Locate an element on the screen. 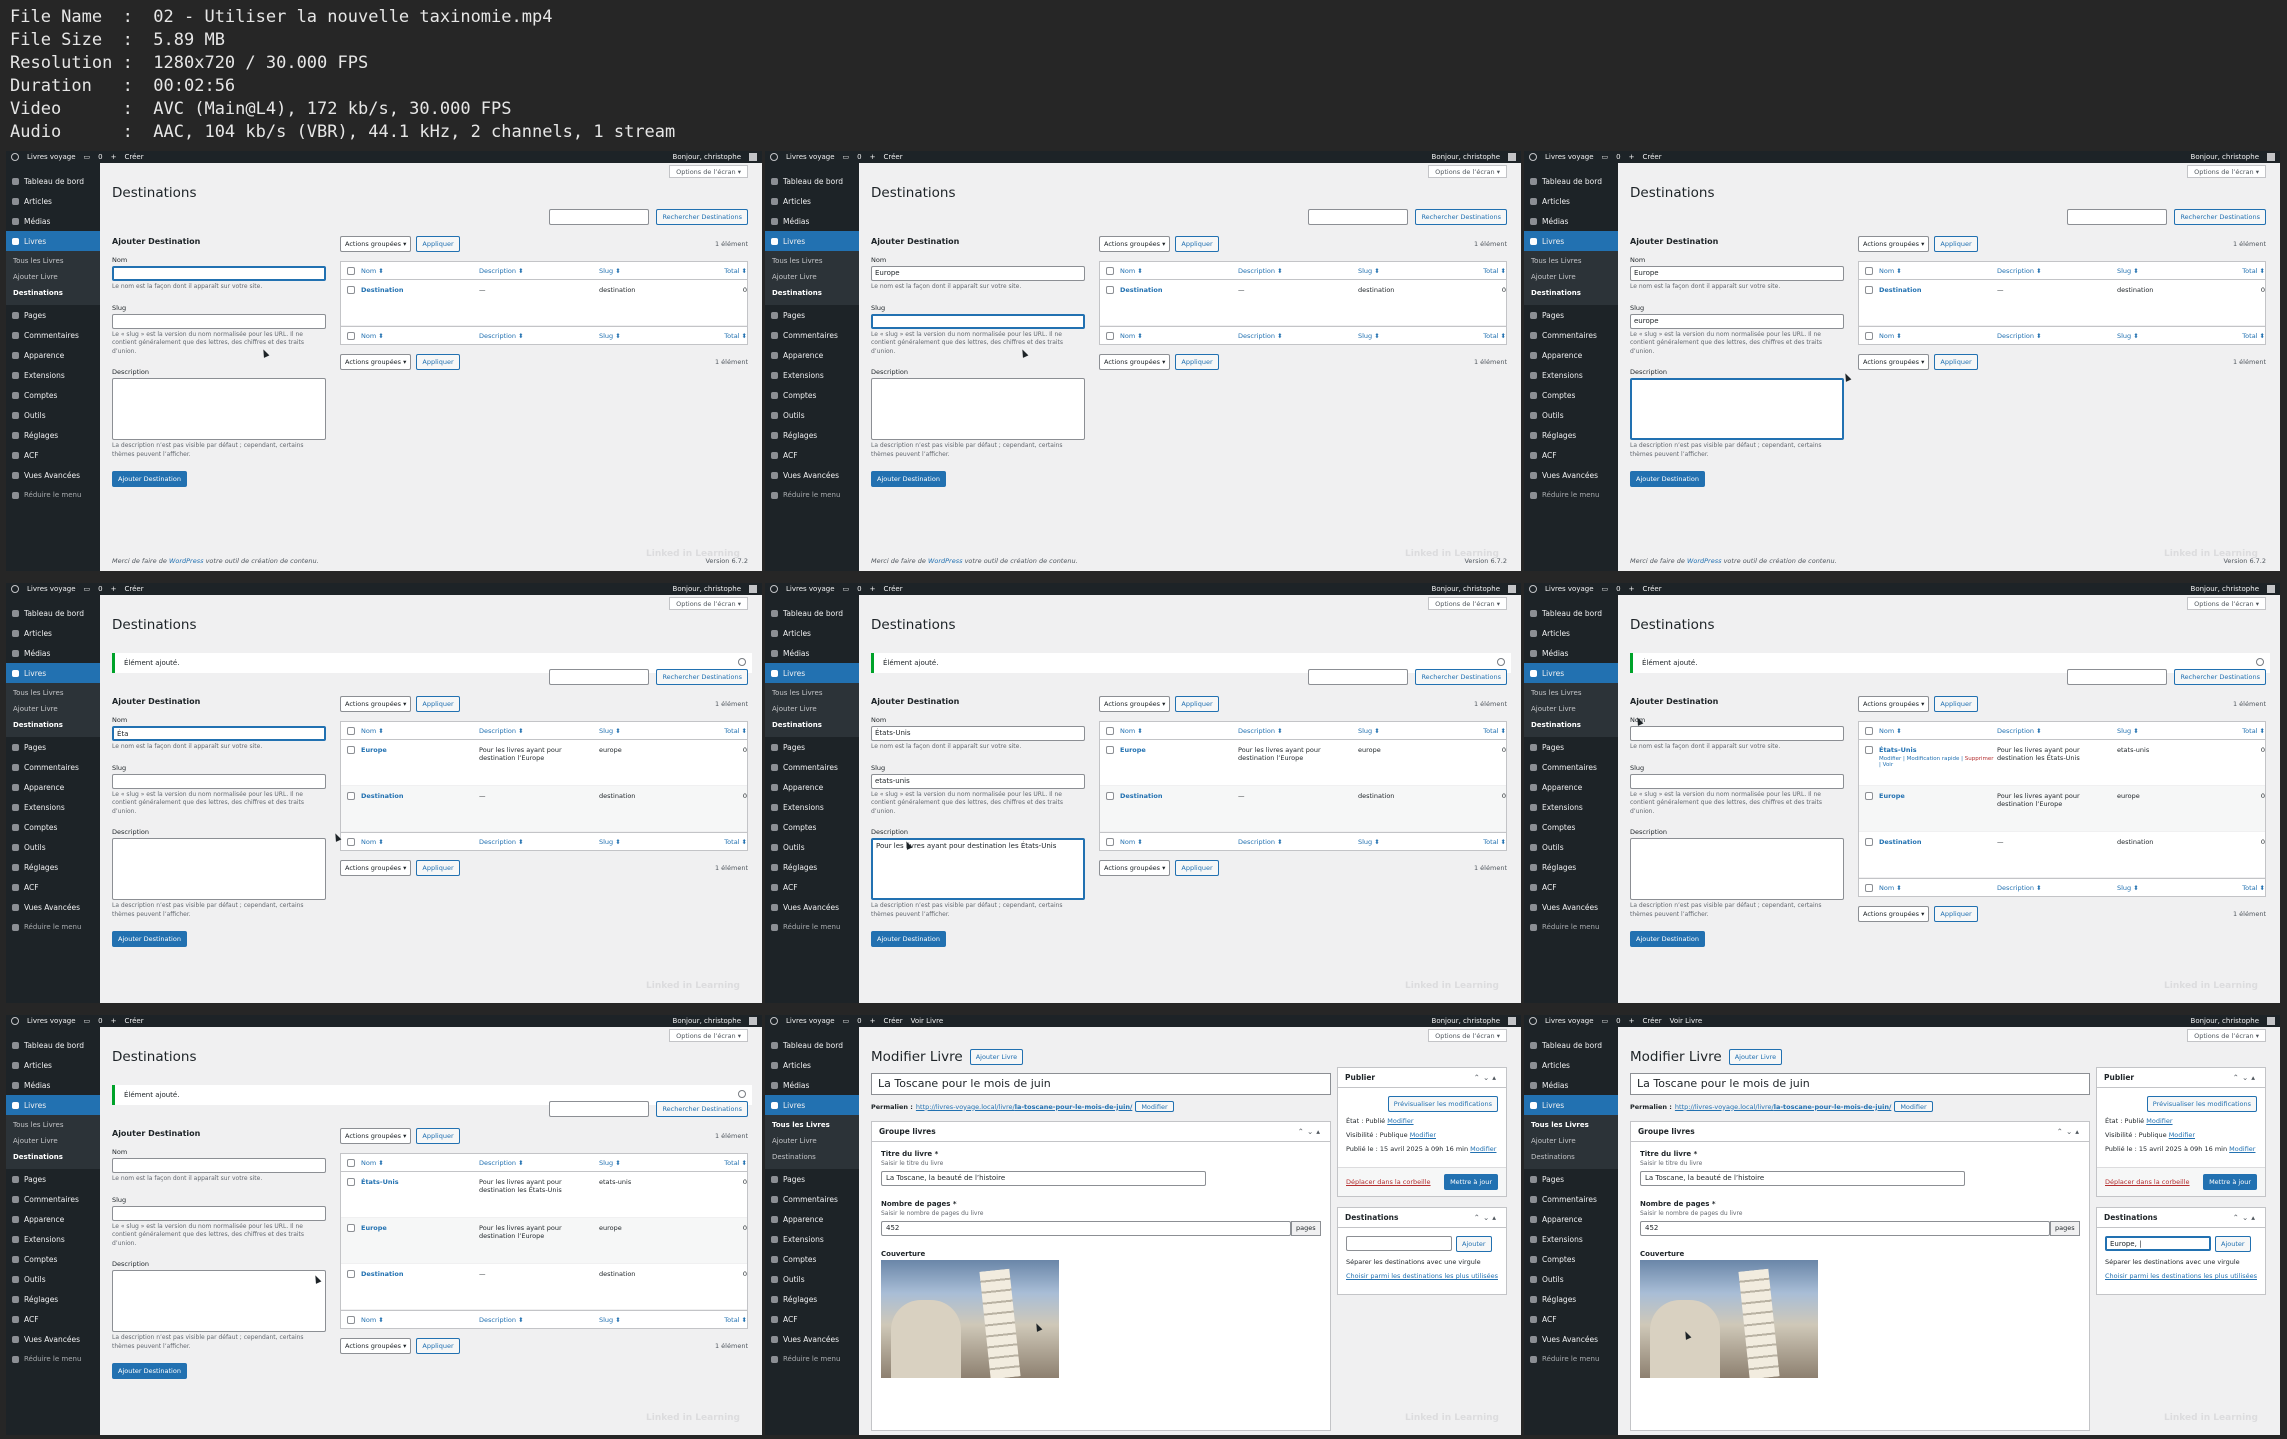 This screenshot has height=1439, width=2287. column-header: Description ⬍ is located at coordinates (2057, 731).